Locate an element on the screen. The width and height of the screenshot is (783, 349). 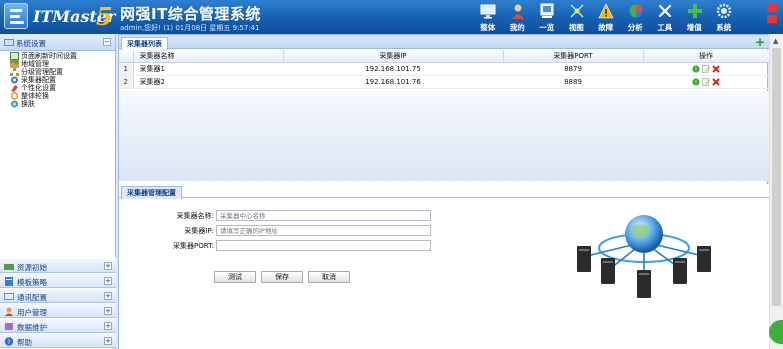
monitor-icon is located at coordinates (488, 11).